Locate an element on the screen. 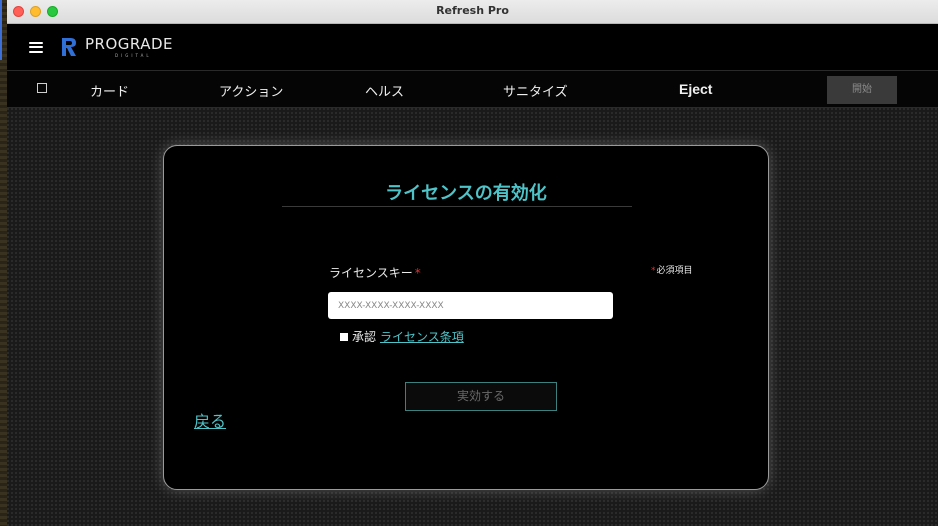 The height and width of the screenshot is (526, 938). license-terms-link: ライセンス条項 is located at coordinates (422, 336).